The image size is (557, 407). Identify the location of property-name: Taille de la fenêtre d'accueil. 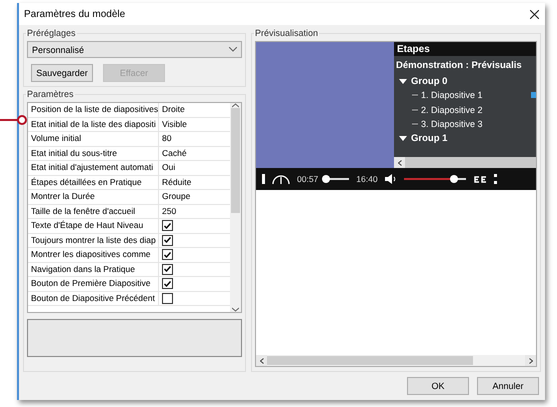
(93, 211).